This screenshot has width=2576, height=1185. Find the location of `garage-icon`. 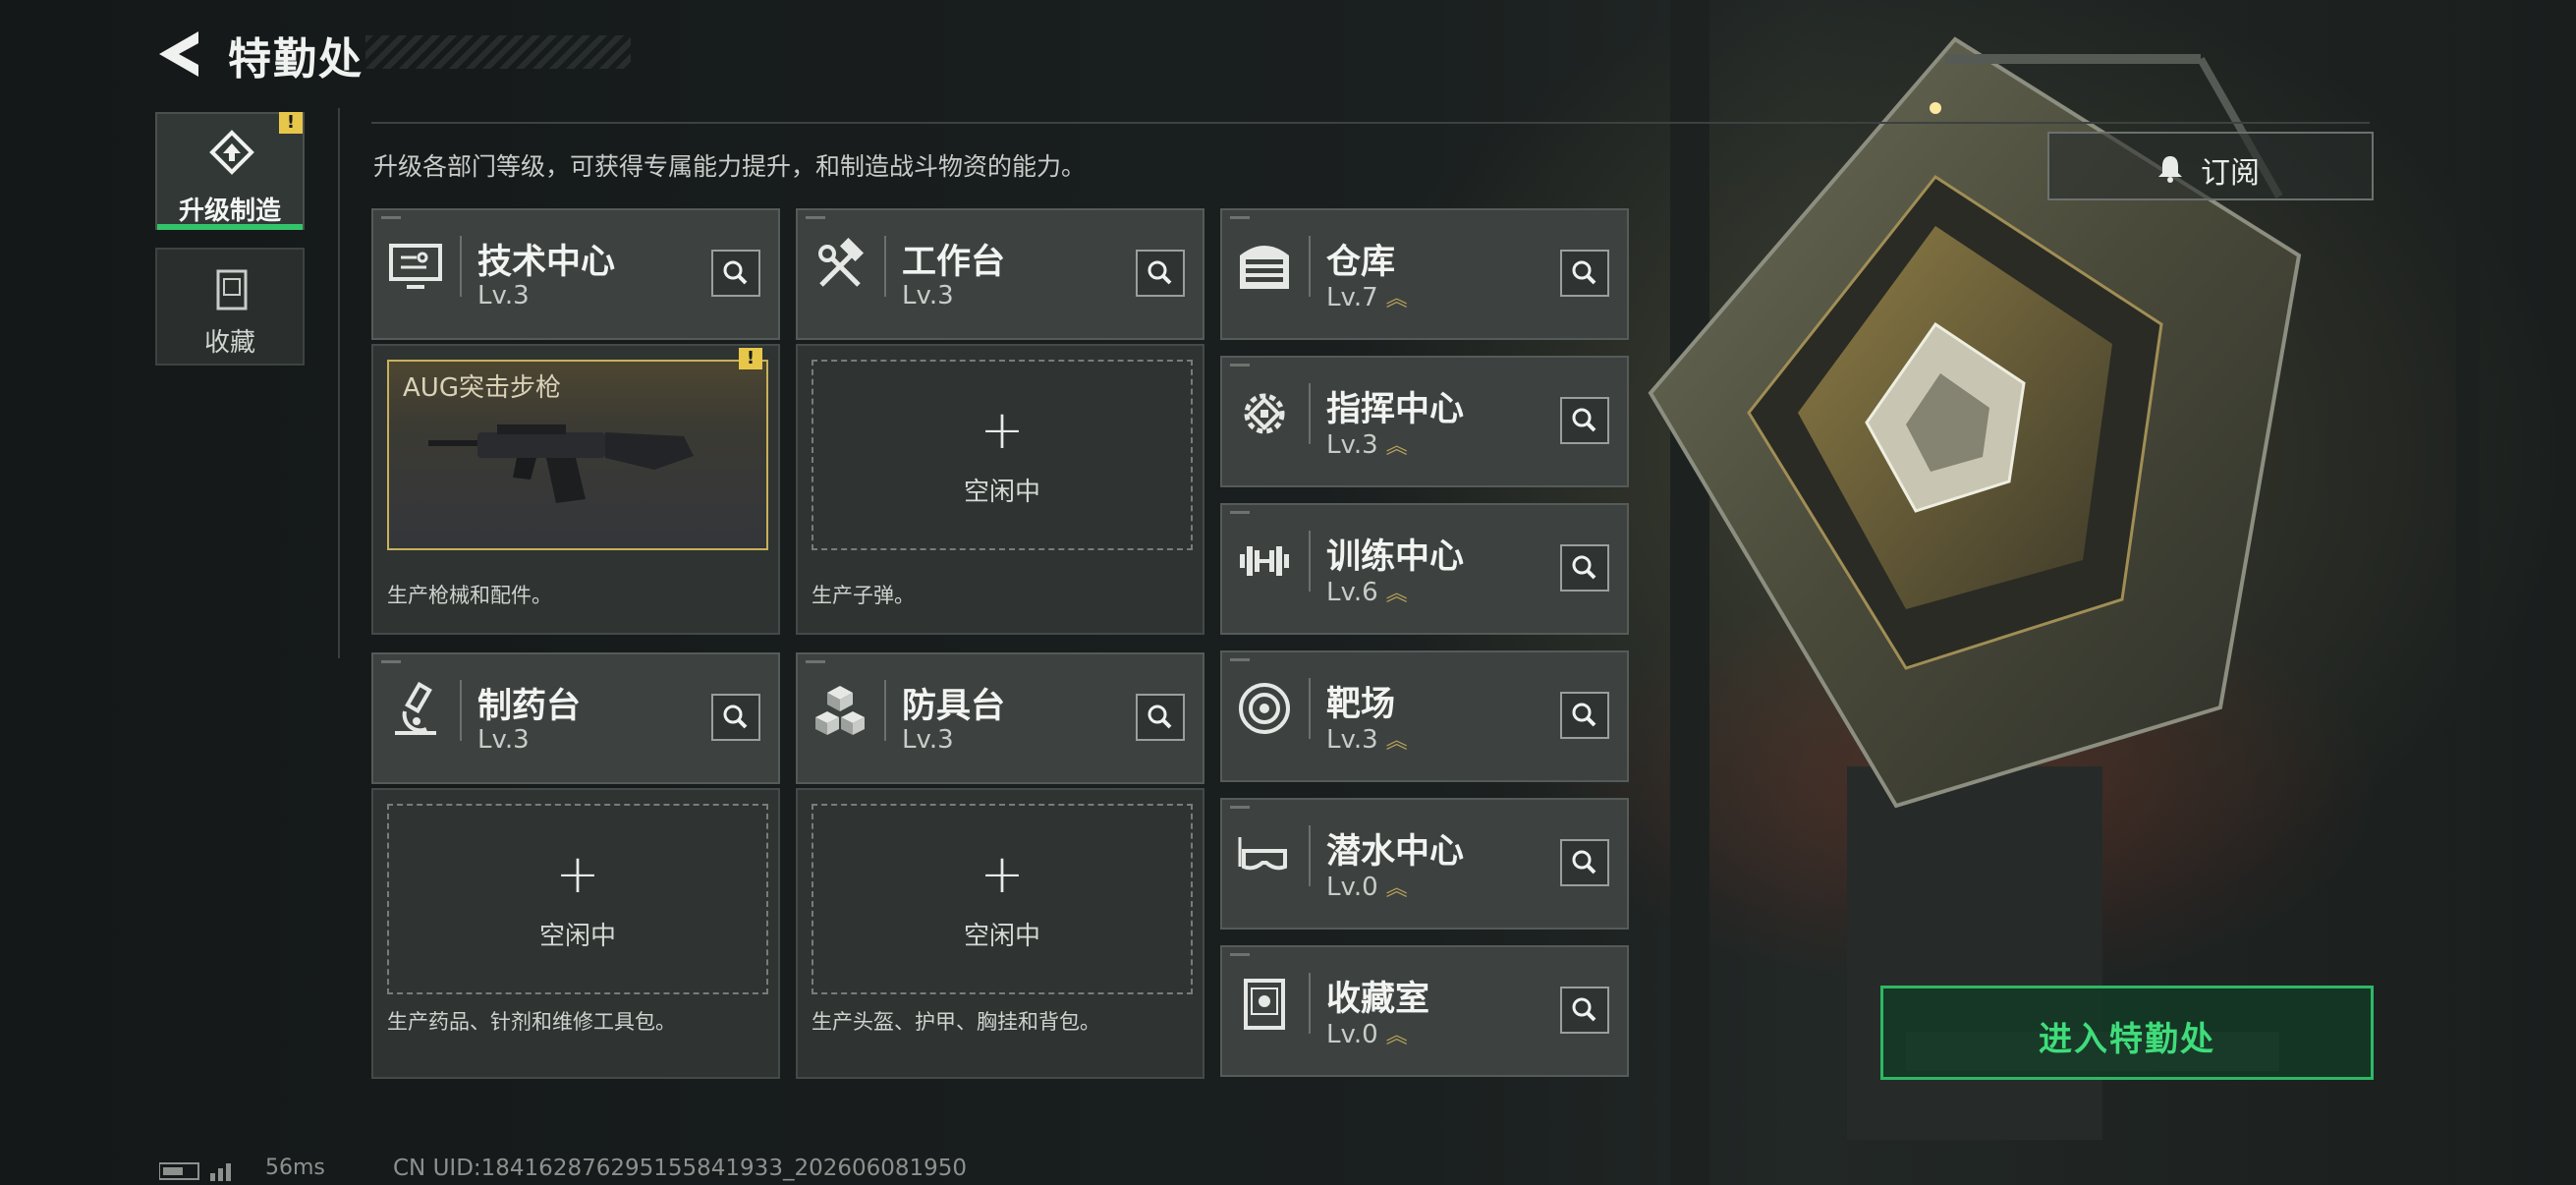

garage-icon is located at coordinates (1264, 267).